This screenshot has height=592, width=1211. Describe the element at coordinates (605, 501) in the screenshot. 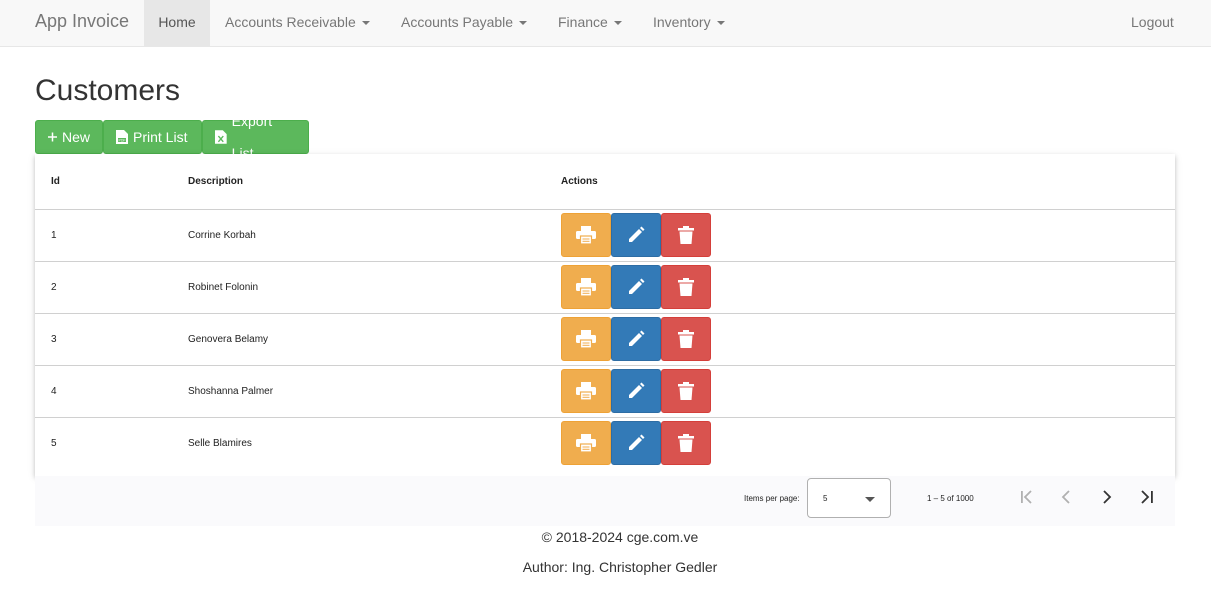

I see `paginator: Items per page: 5 1 – 5 of 1000` at that location.